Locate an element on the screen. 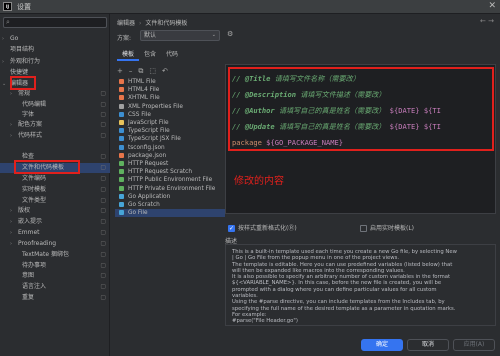  live-template-label: 启用实时模板(L) is located at coordinates (392, 228).